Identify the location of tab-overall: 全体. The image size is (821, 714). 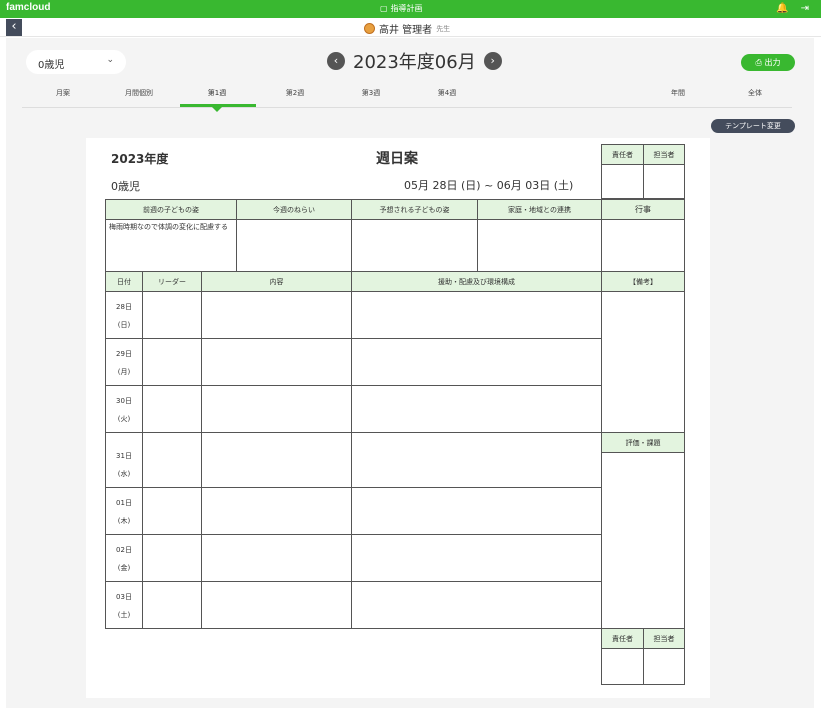
(755, 93).